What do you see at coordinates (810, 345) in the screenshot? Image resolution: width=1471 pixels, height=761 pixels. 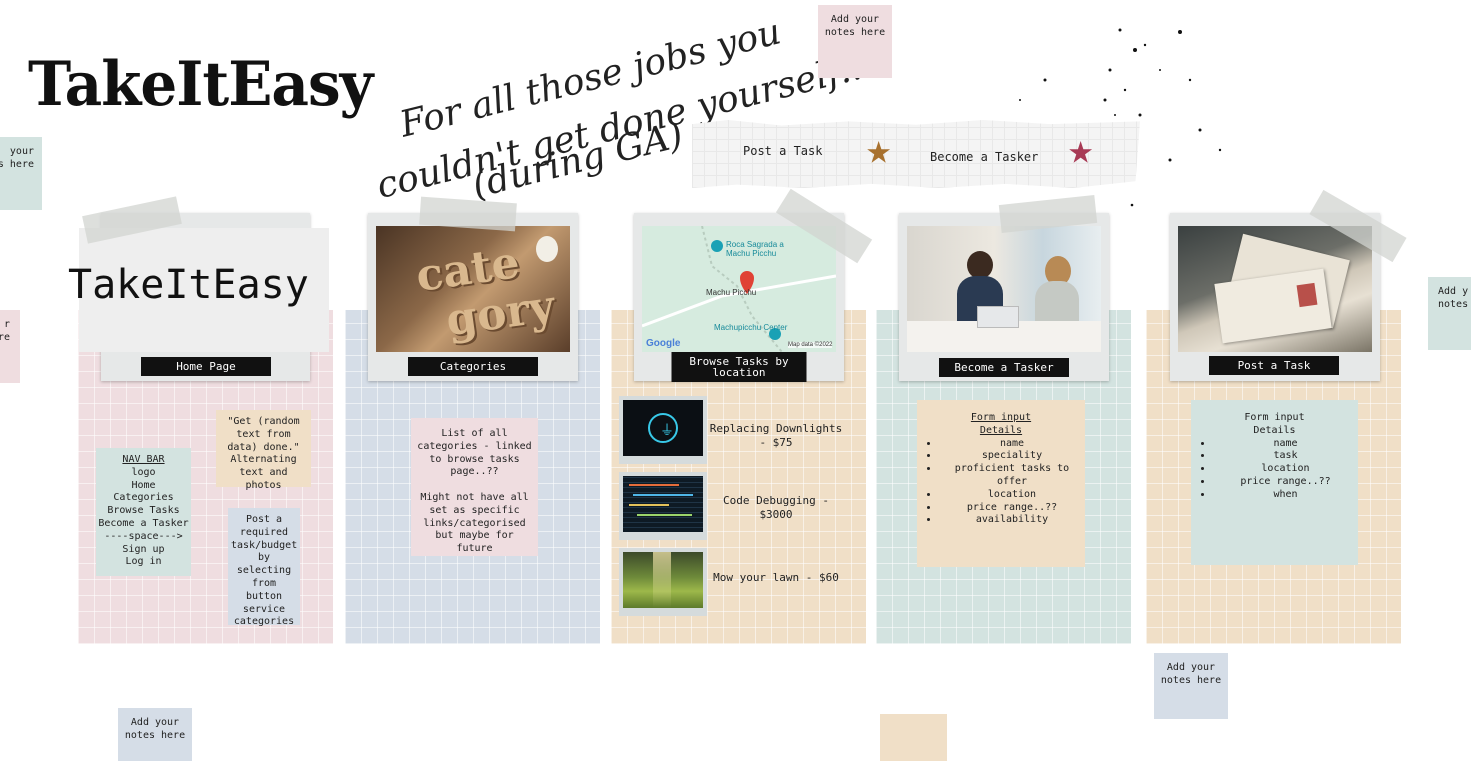 I see `map-attribution: Map data ©2022` at bounding box center [810, 345].